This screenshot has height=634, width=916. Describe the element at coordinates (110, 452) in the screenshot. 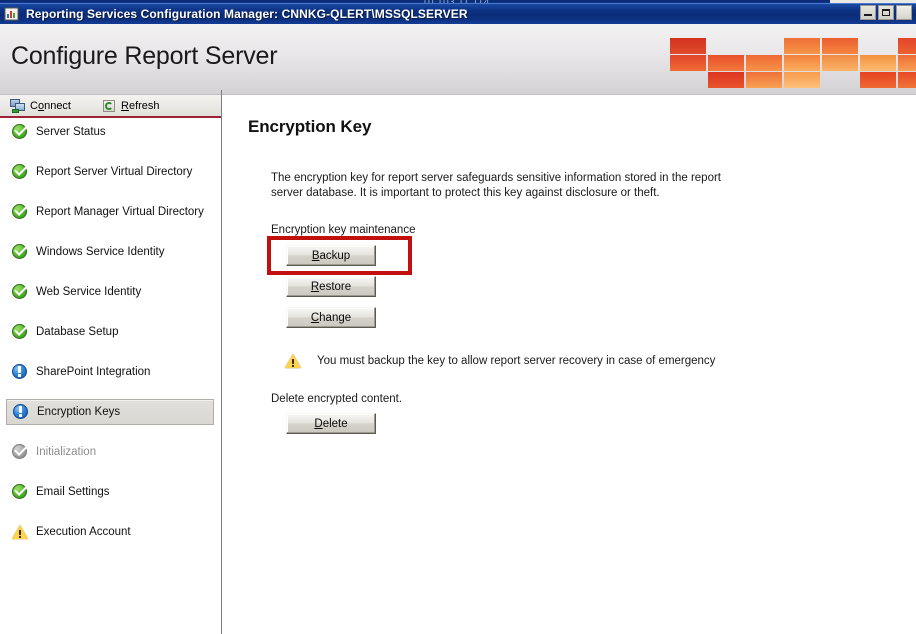

I see `sidebar-item-initialization: Initialization` at that location.